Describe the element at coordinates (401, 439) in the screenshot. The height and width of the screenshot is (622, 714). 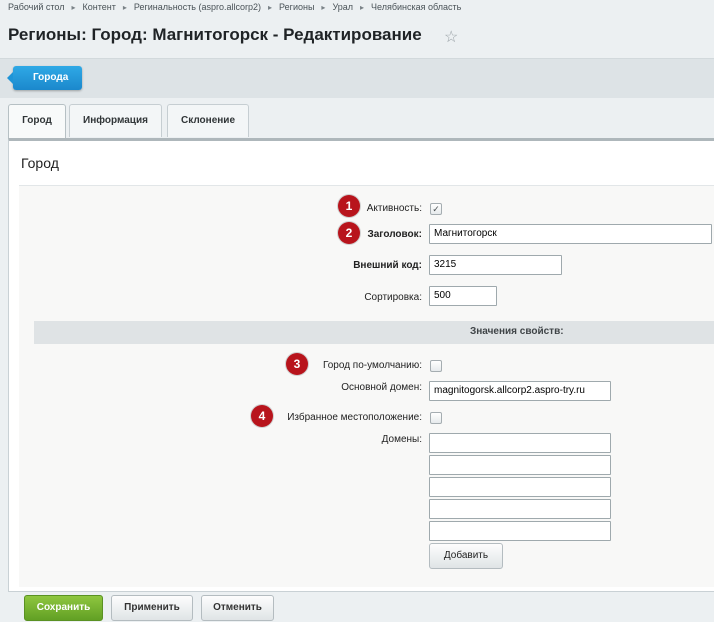
I see `domains-label: Домены:` at that location.